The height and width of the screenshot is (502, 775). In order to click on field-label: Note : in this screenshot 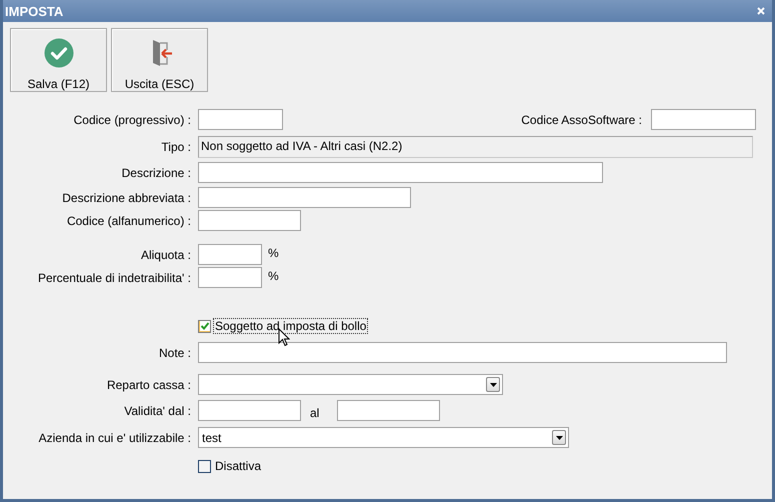, I will do `click(175, 353)`.